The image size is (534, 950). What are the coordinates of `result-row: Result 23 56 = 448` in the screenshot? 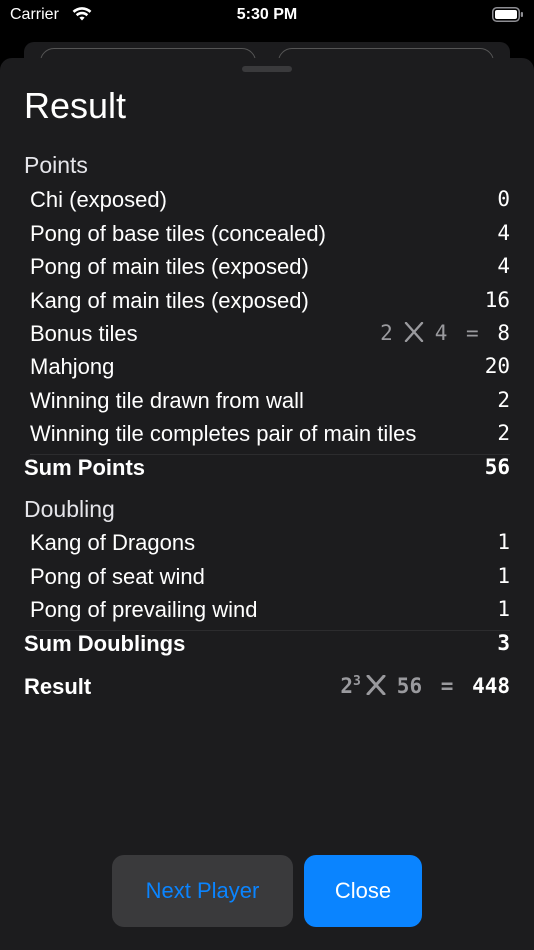 It's located at (267, 687).